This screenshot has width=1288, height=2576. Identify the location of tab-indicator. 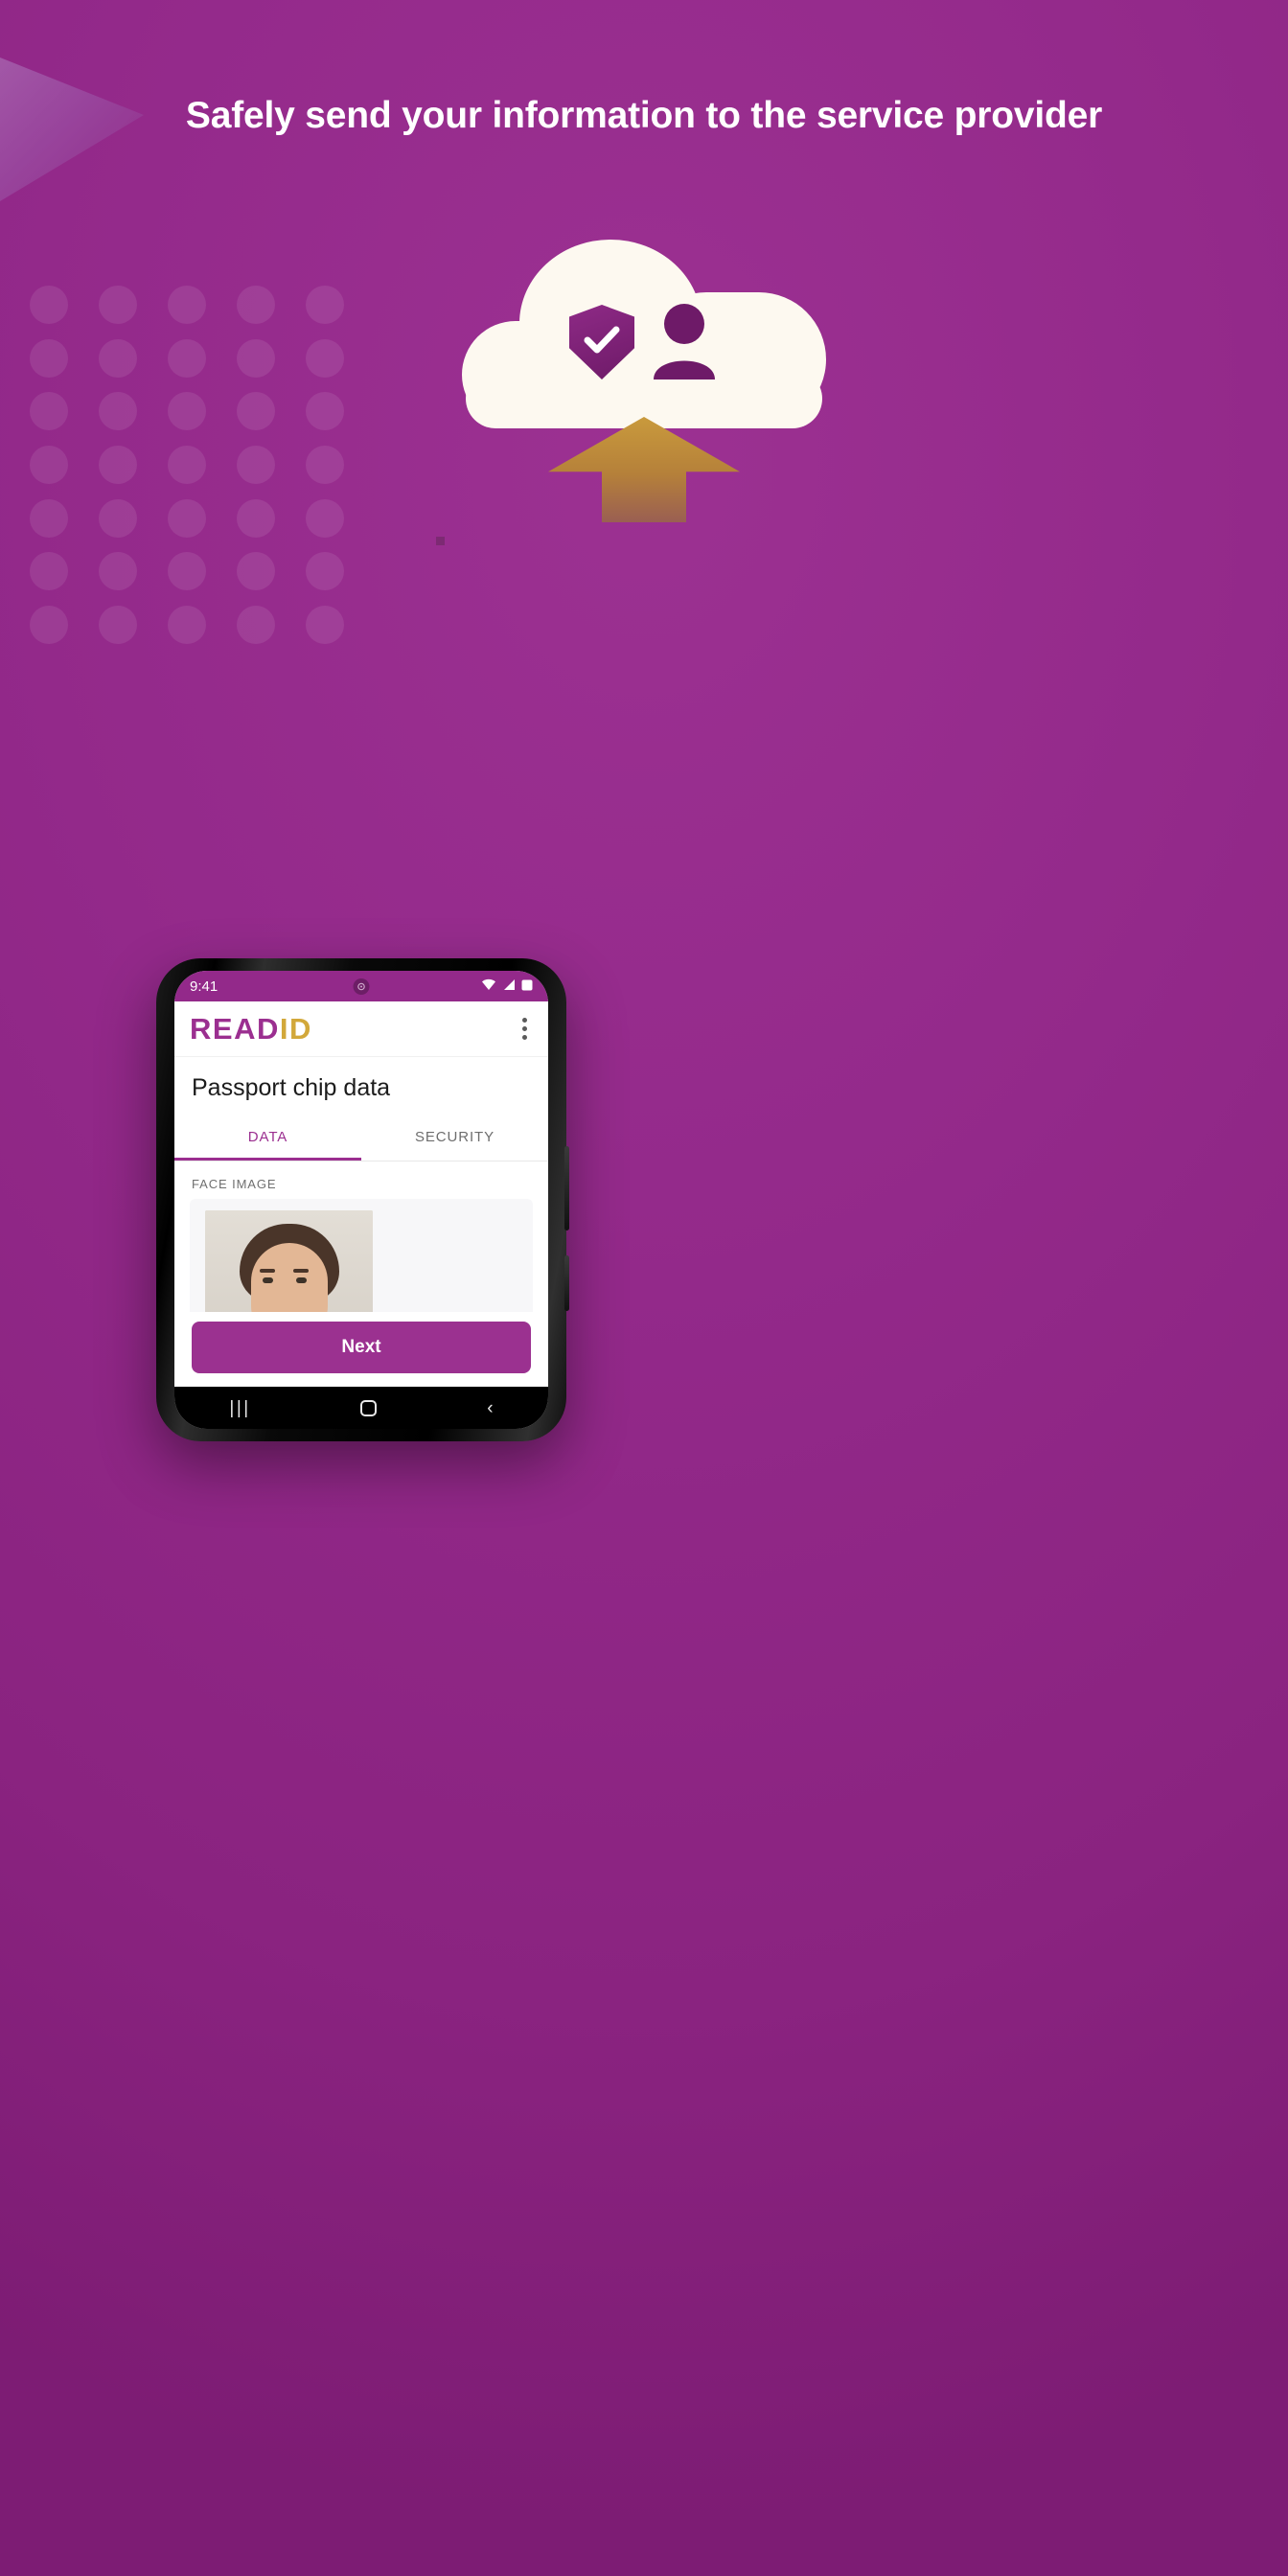
(267, 1159).